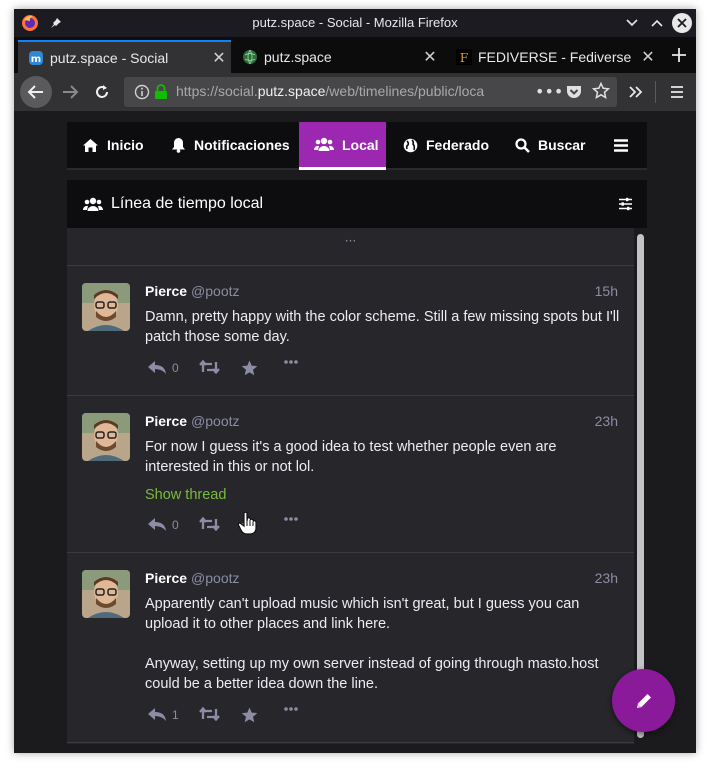 The height and width of the screenshot is (770, 709). I want to click on overflow-menu-icon, so click(636, 92).